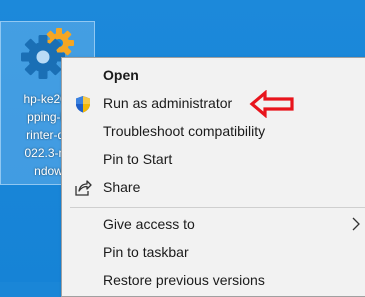 Image resolution: width=365 pixels, height=297 pixels. What do you see at coordinates (213, 76) in the screenshot?
I see `menu-item-open: Open` at bounding box center [213, 76].